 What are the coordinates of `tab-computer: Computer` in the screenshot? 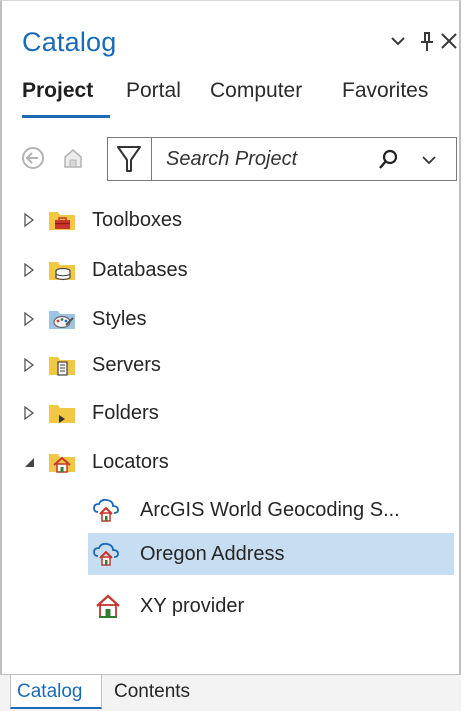 It's located at (256, 91).